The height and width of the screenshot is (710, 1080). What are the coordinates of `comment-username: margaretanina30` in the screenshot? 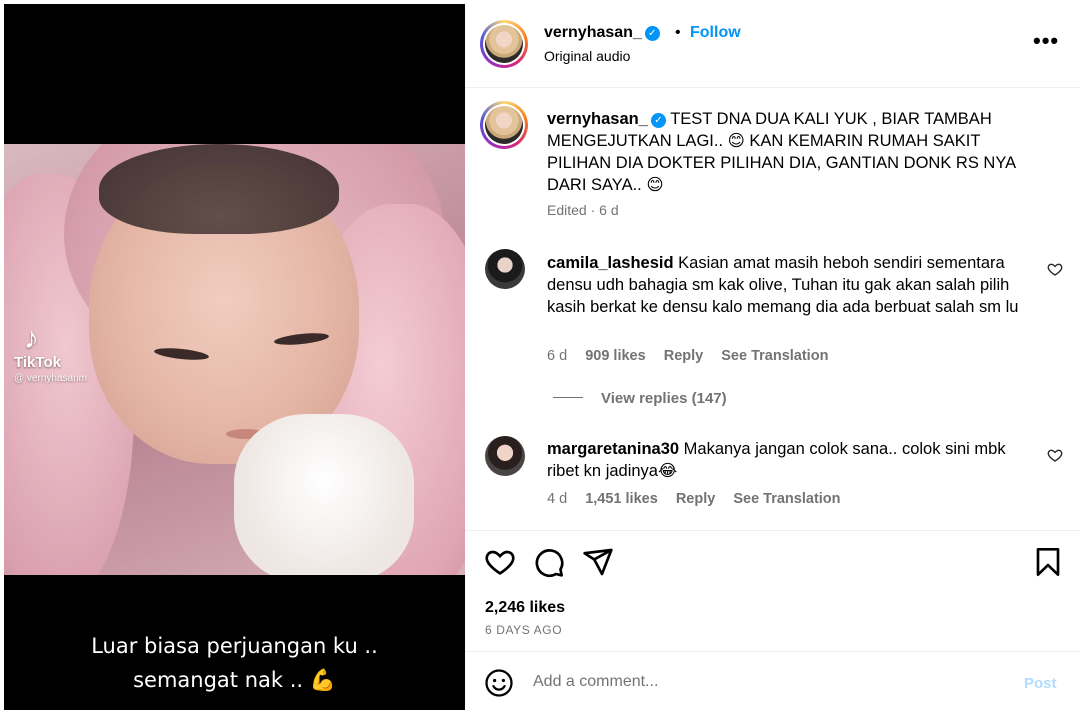 It's located at (613, 449).